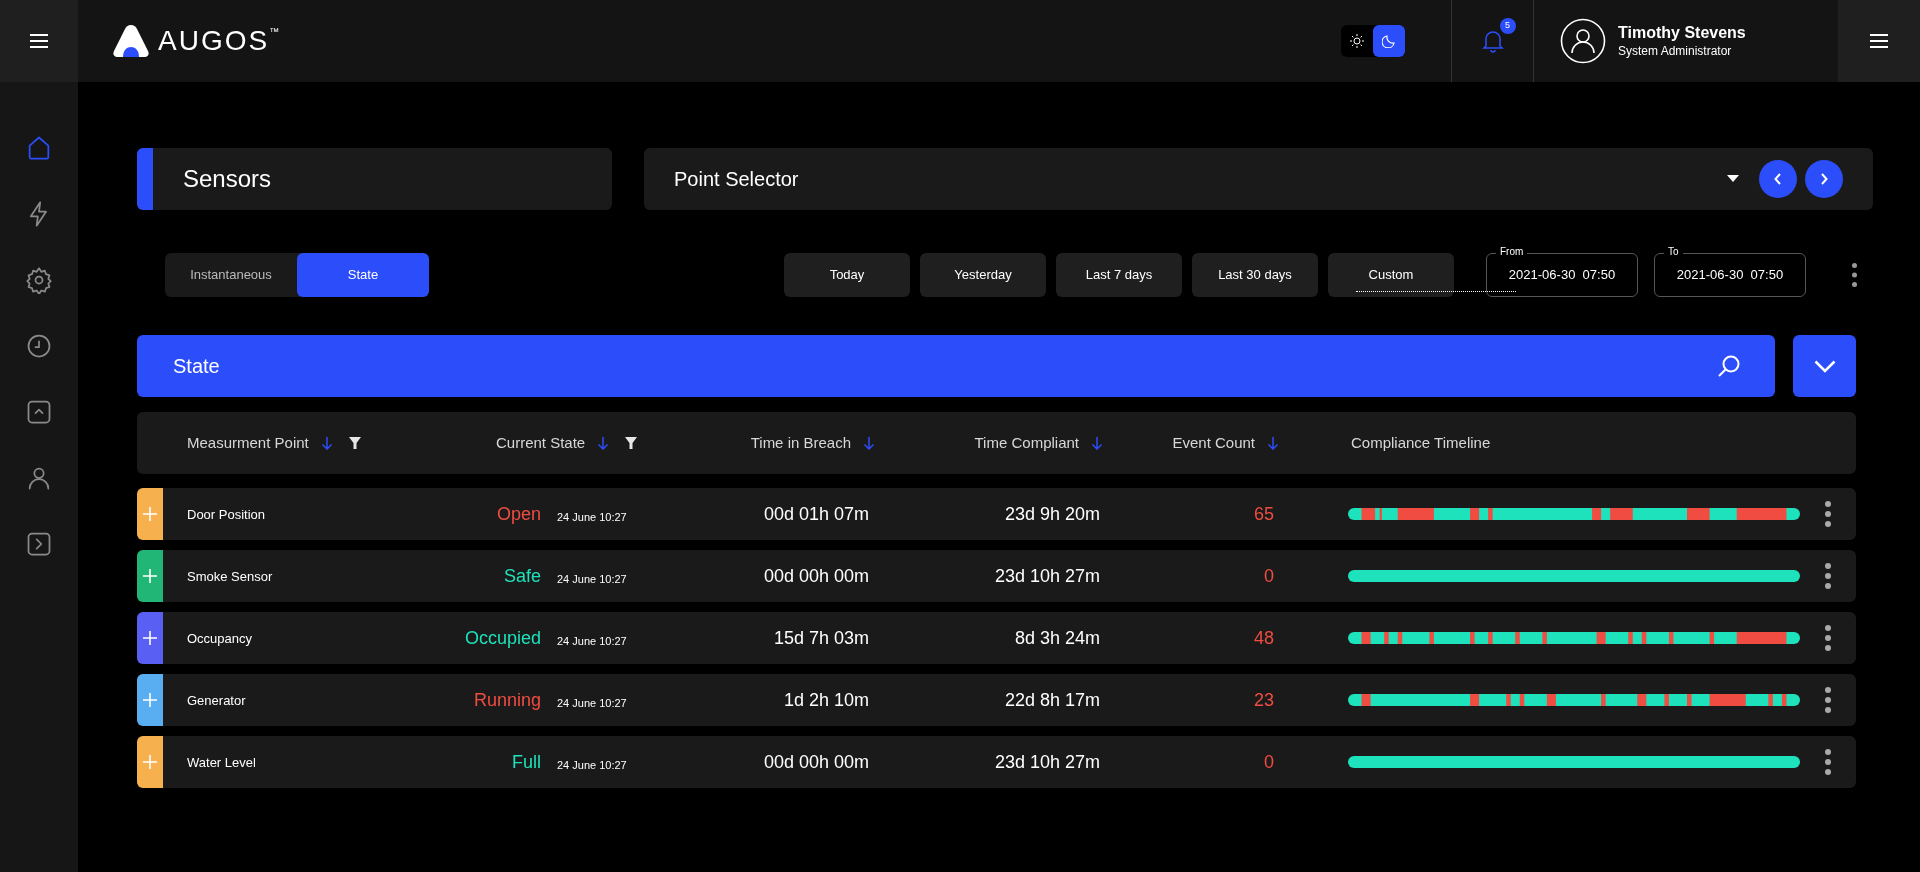 This screenshot has height=872, width=1920. What do you see at coordinates (274, 443) in the screenshot?
I see `column-header: Measurment Point` at bounding box center [274, 443].